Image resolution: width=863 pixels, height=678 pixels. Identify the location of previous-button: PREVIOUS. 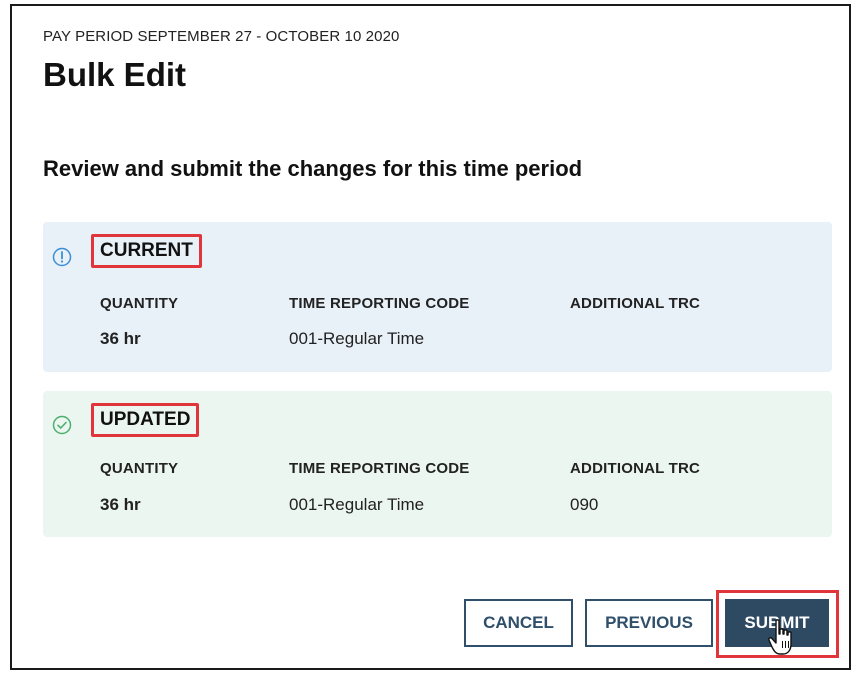
(649, 623).